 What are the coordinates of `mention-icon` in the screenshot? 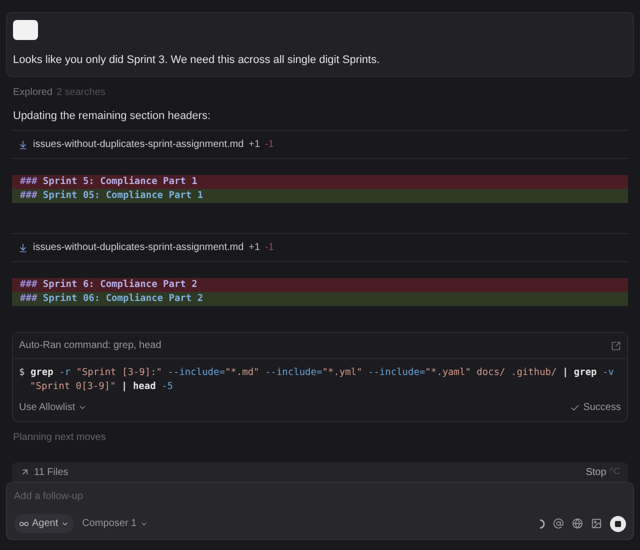 It's located at (558, 523).